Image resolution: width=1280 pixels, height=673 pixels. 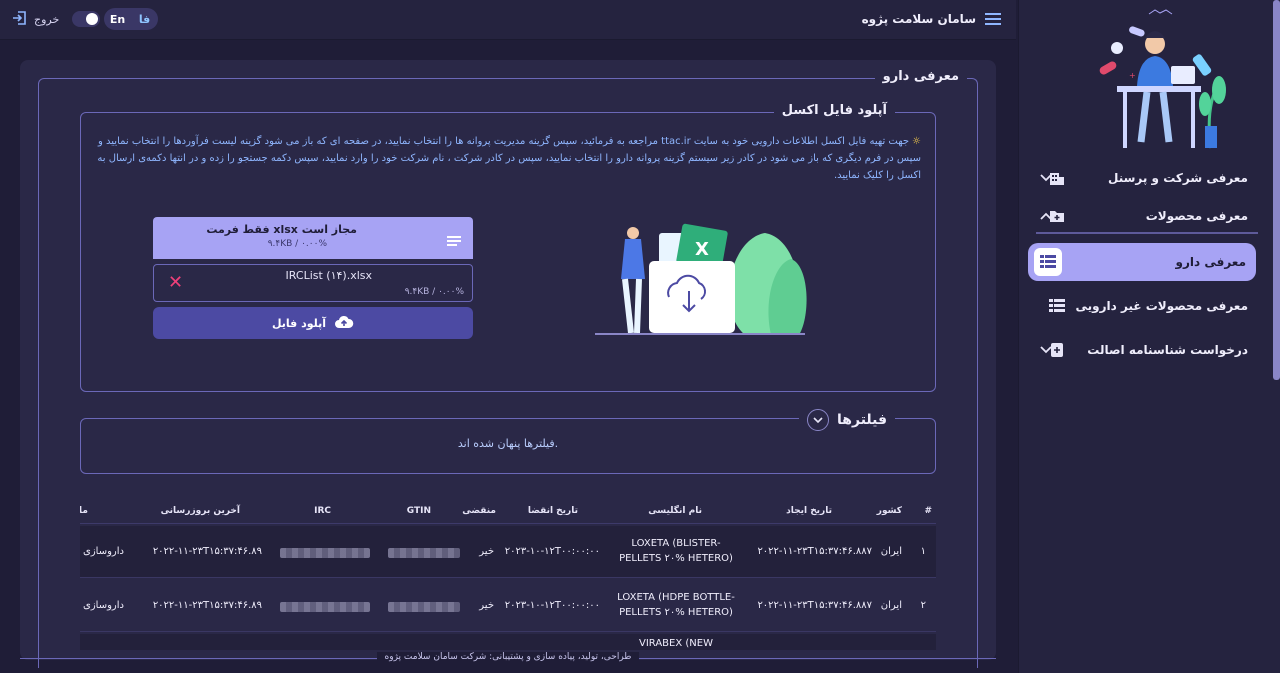 I want to click on language-switch: En فا, so click(x=131, y=19).